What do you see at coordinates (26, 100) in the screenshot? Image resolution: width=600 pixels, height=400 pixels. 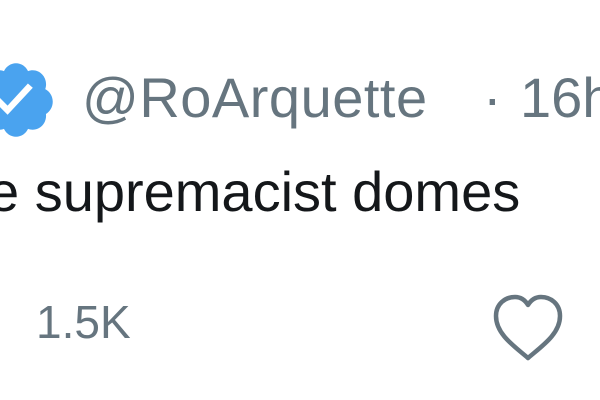 I see `verified-badge-icon` at bounding box center [26, 100].